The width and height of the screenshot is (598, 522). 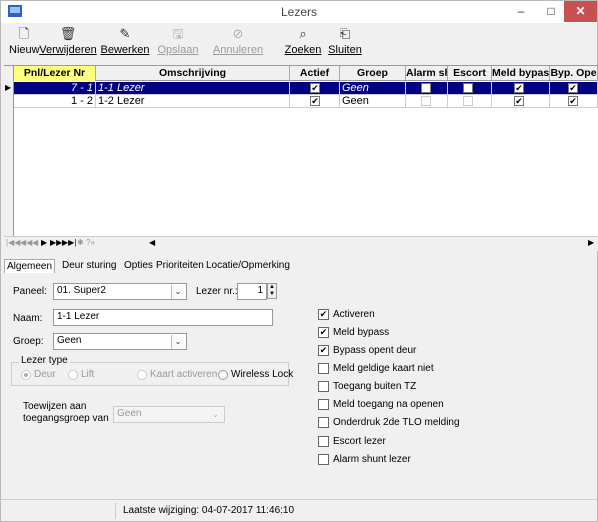 What do you see at coordinates (388, 404) in the screenshot?
I see `report-access-after-open-label: Meld toegang na openen` at bounding box center [388, 404].